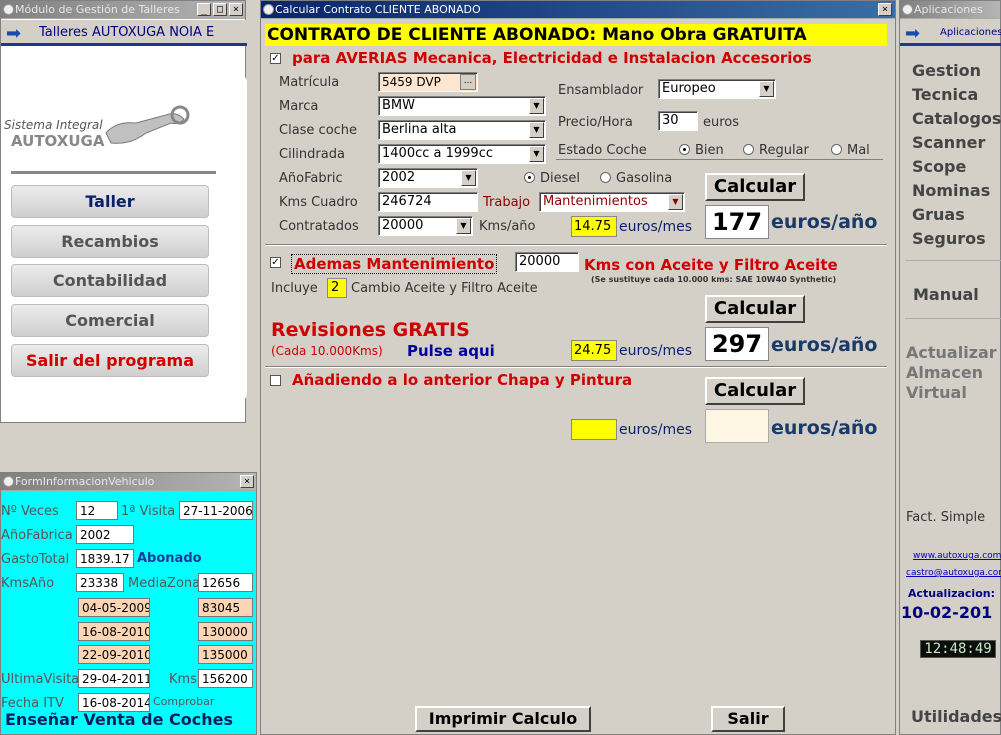  What do you see at coordinates (462, 154) in the screenshot?
I see `cilindrada-select: 1400cc a 1999cc ▼` at bounding box center [462, 154].